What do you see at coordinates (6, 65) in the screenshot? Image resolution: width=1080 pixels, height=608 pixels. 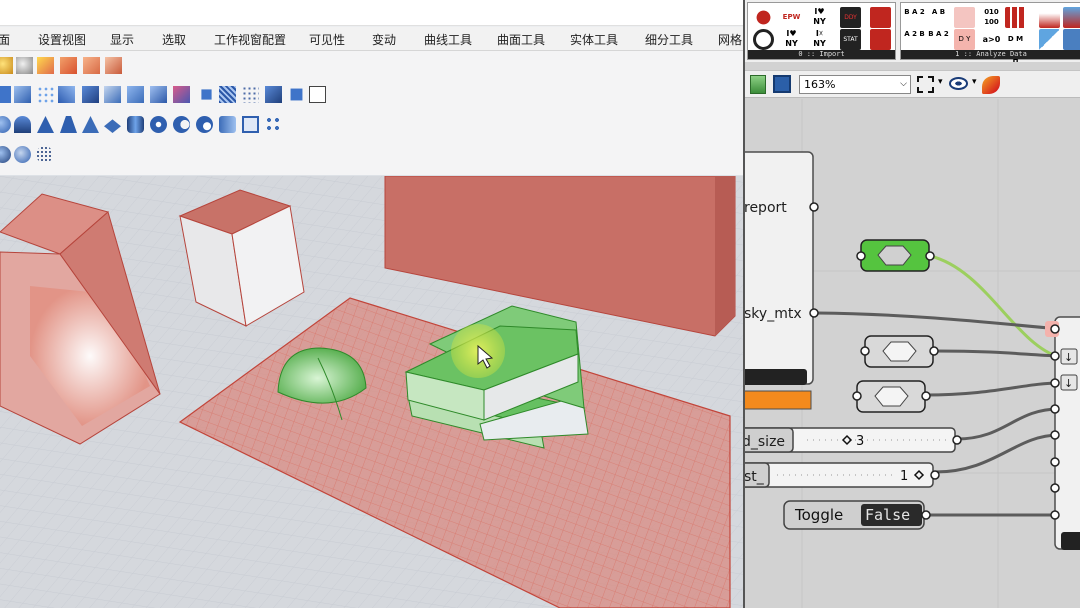 I see `surface-lock-icon` at bounding box center [6, 65].